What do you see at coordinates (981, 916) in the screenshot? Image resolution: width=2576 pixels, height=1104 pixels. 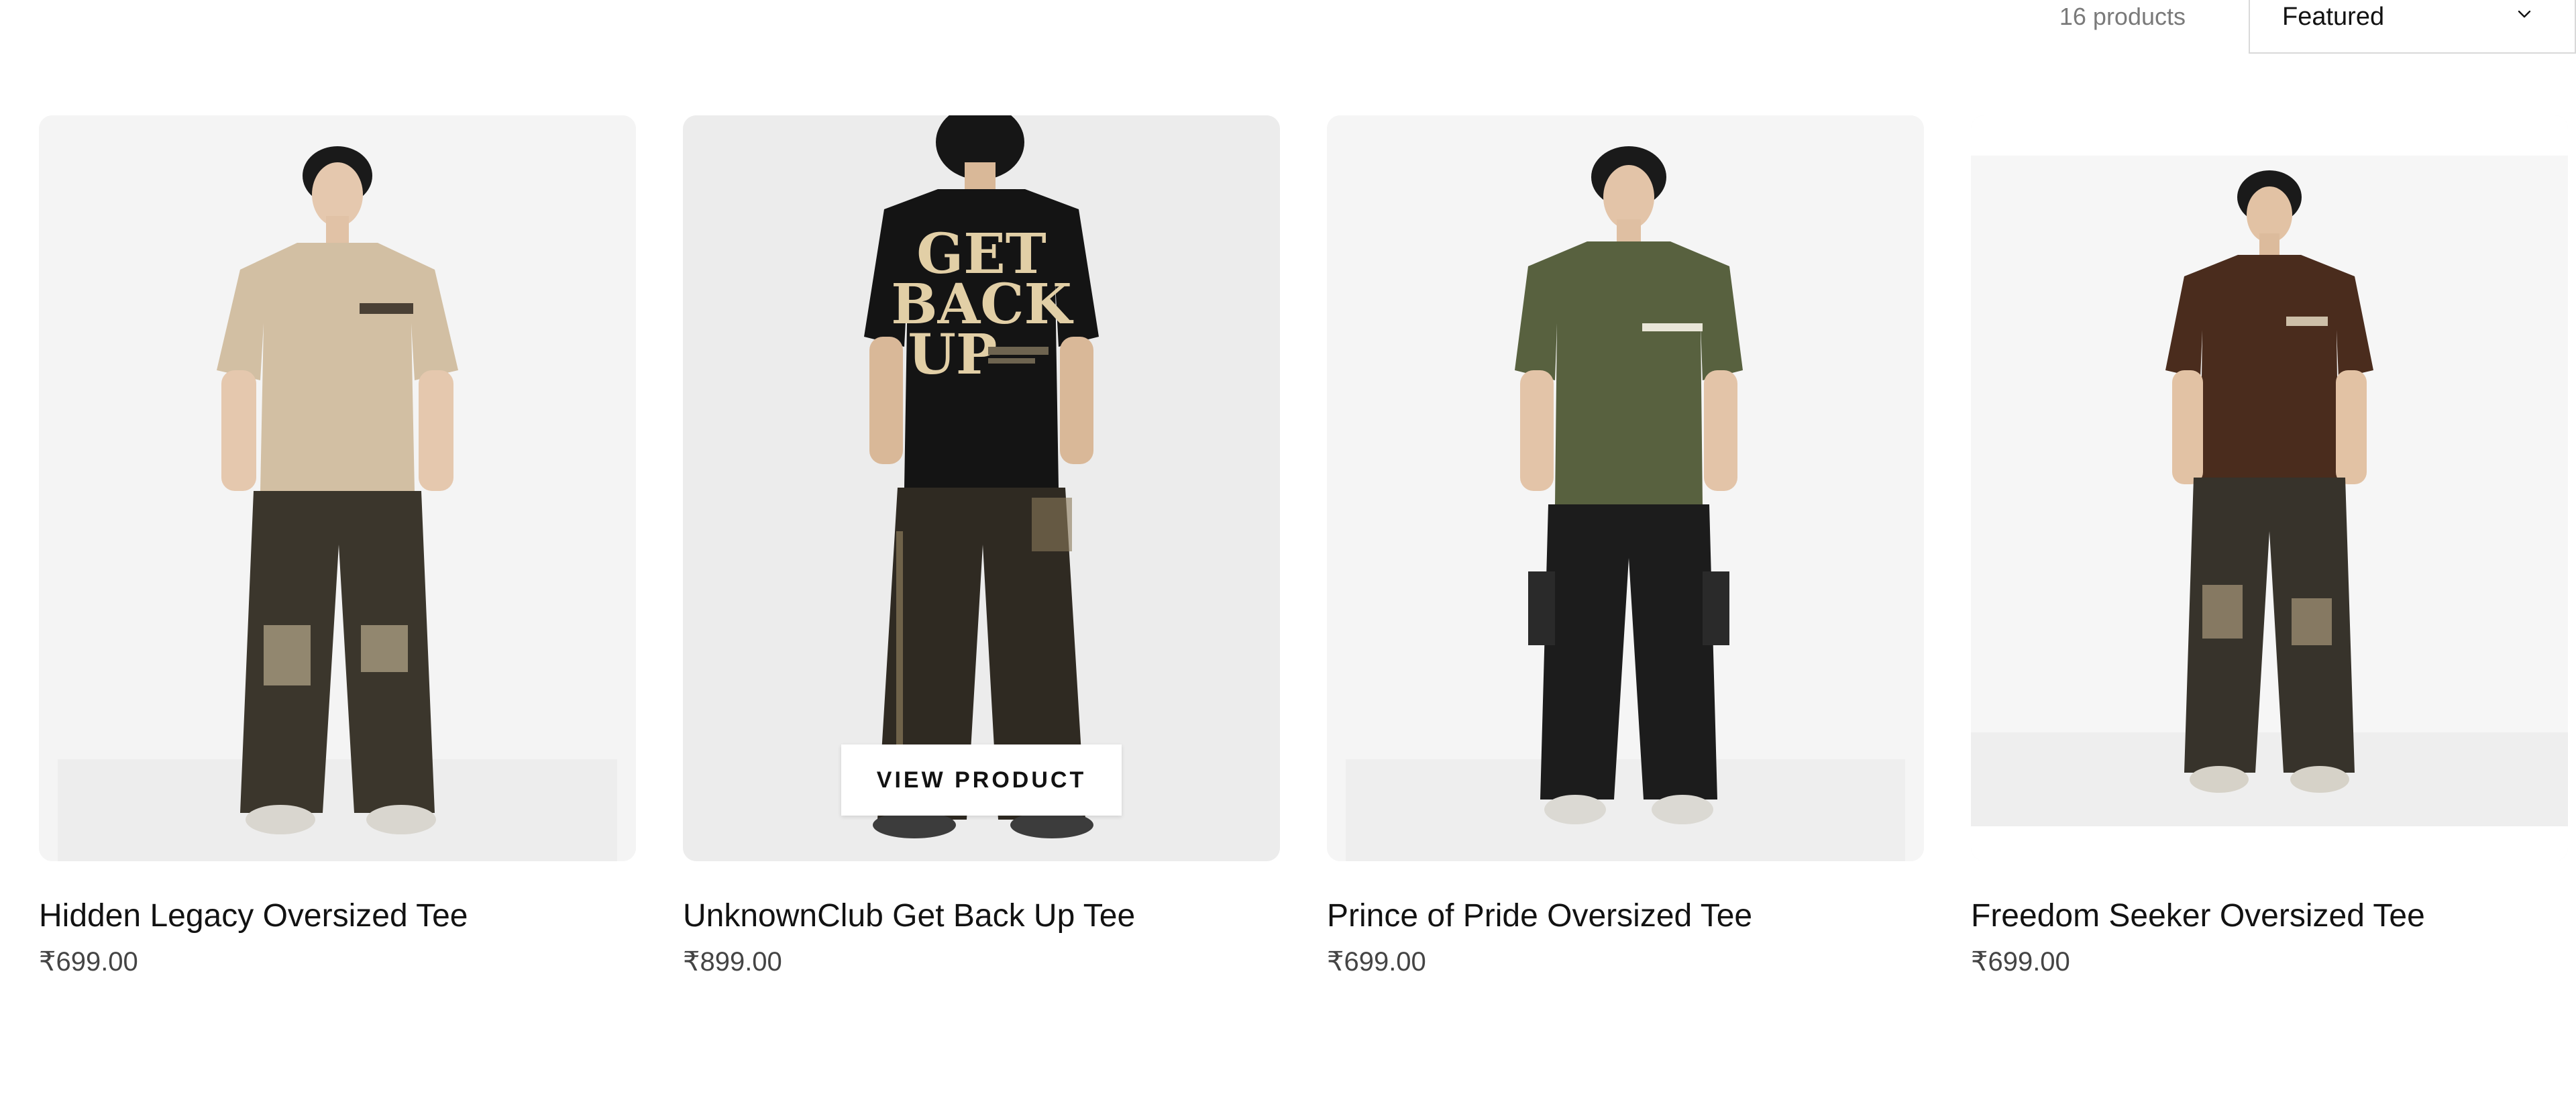 I see `product-title: UnknownClub Get Back Up Tee` at bounding box center [981, 916].